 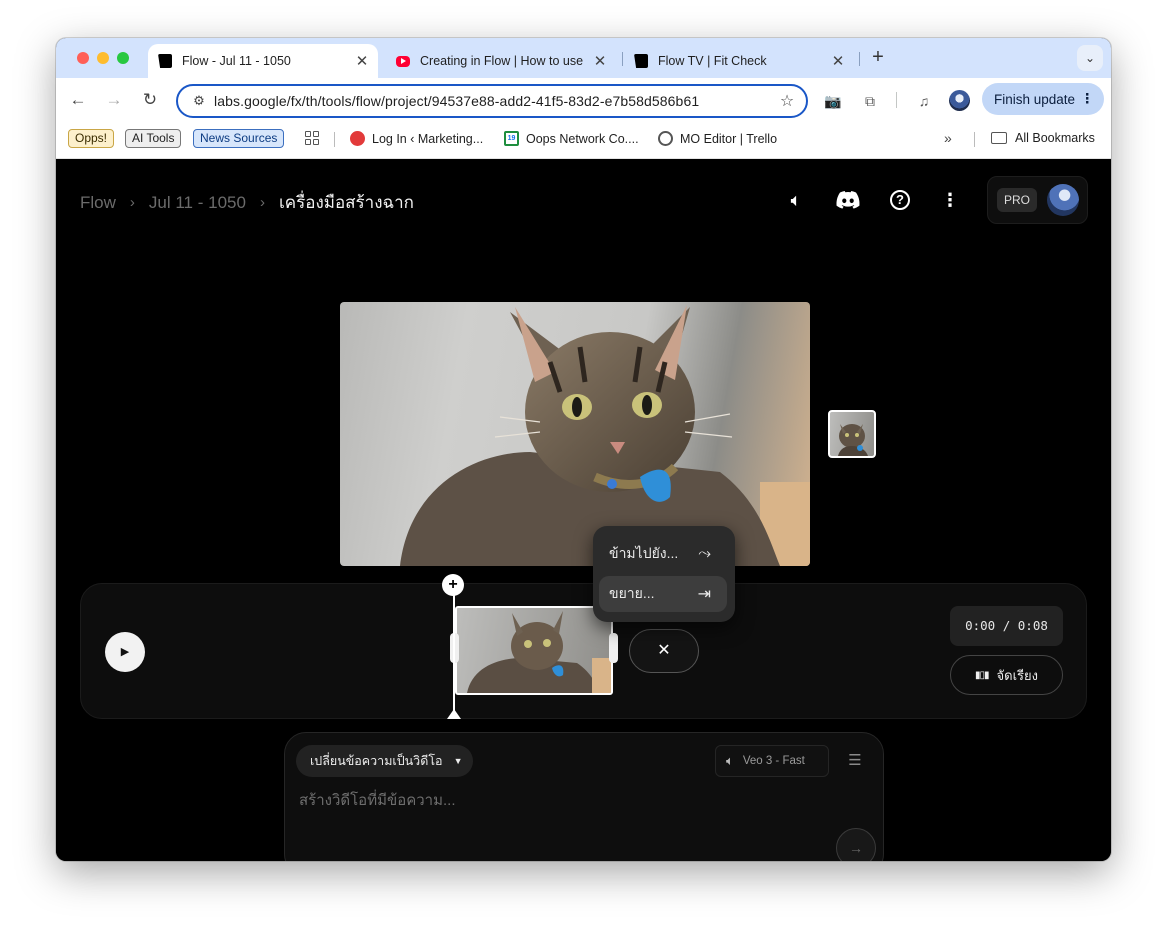 What do you see at coordinates (103, 58) in the screenshot?
I see `minimize-window-button` at bounding box center [103, 58].